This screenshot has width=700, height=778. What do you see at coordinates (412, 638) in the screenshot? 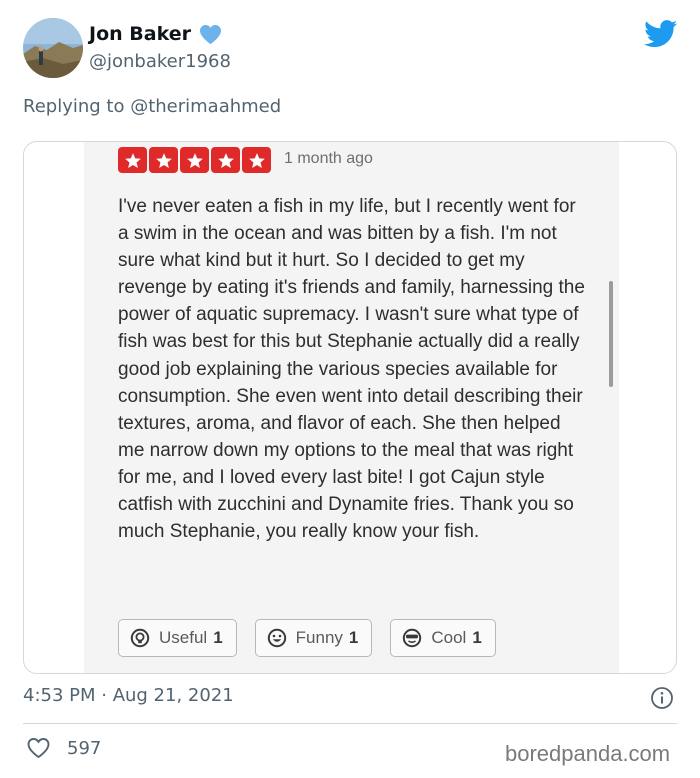
I see `sunglasses-icon` at bounding box center [412, 638].